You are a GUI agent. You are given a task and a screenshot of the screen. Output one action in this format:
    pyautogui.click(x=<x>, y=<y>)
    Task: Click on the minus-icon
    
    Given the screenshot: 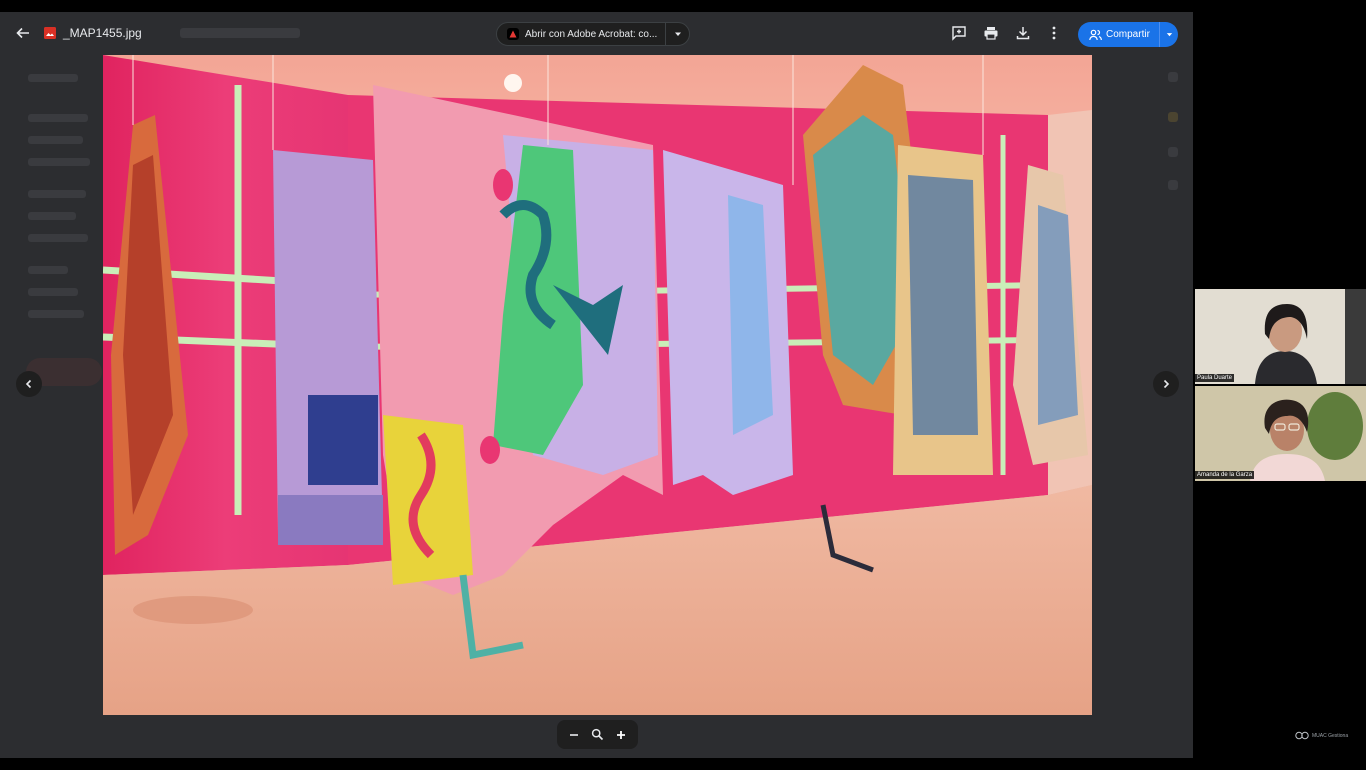 What is the action you would take?
    pyautogui.click(x=574, y=734)
    